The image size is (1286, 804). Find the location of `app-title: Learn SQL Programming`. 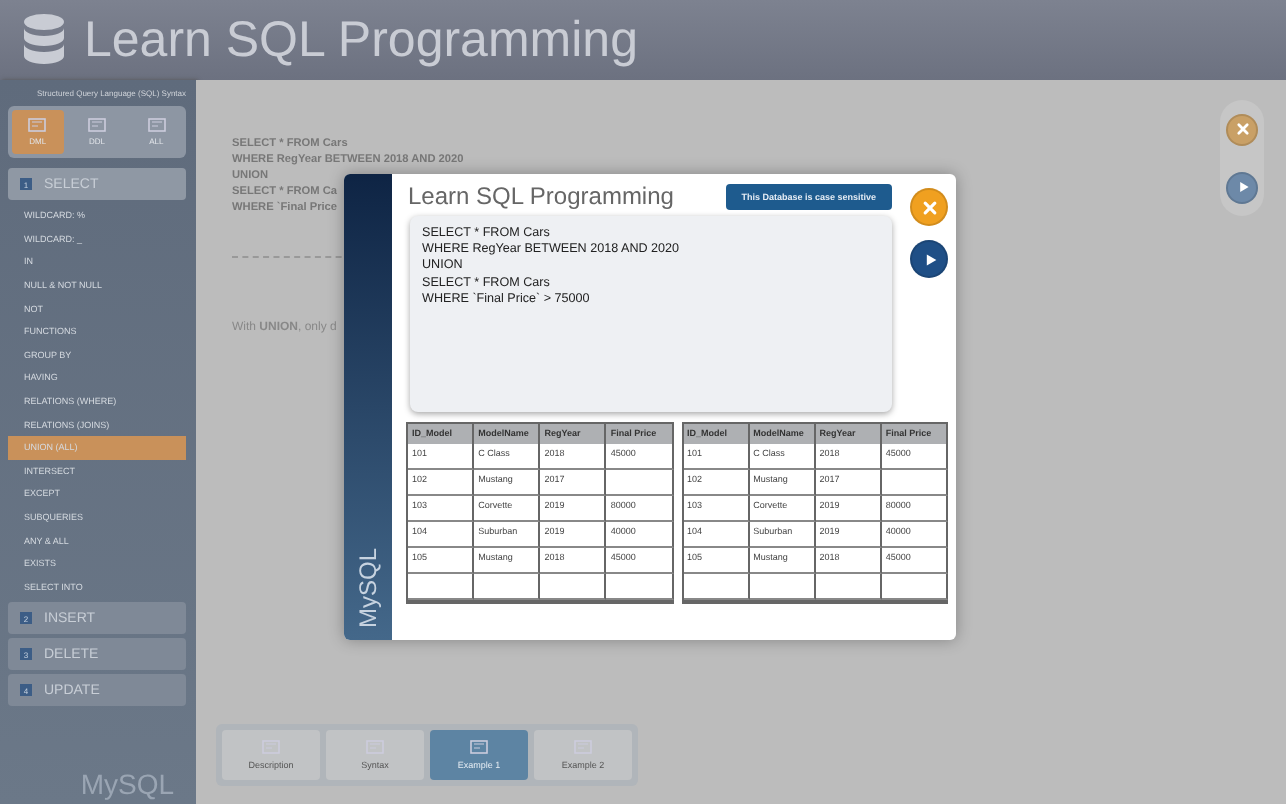

app-title: Learn SQL Programming is located at coordinates (361, 40).